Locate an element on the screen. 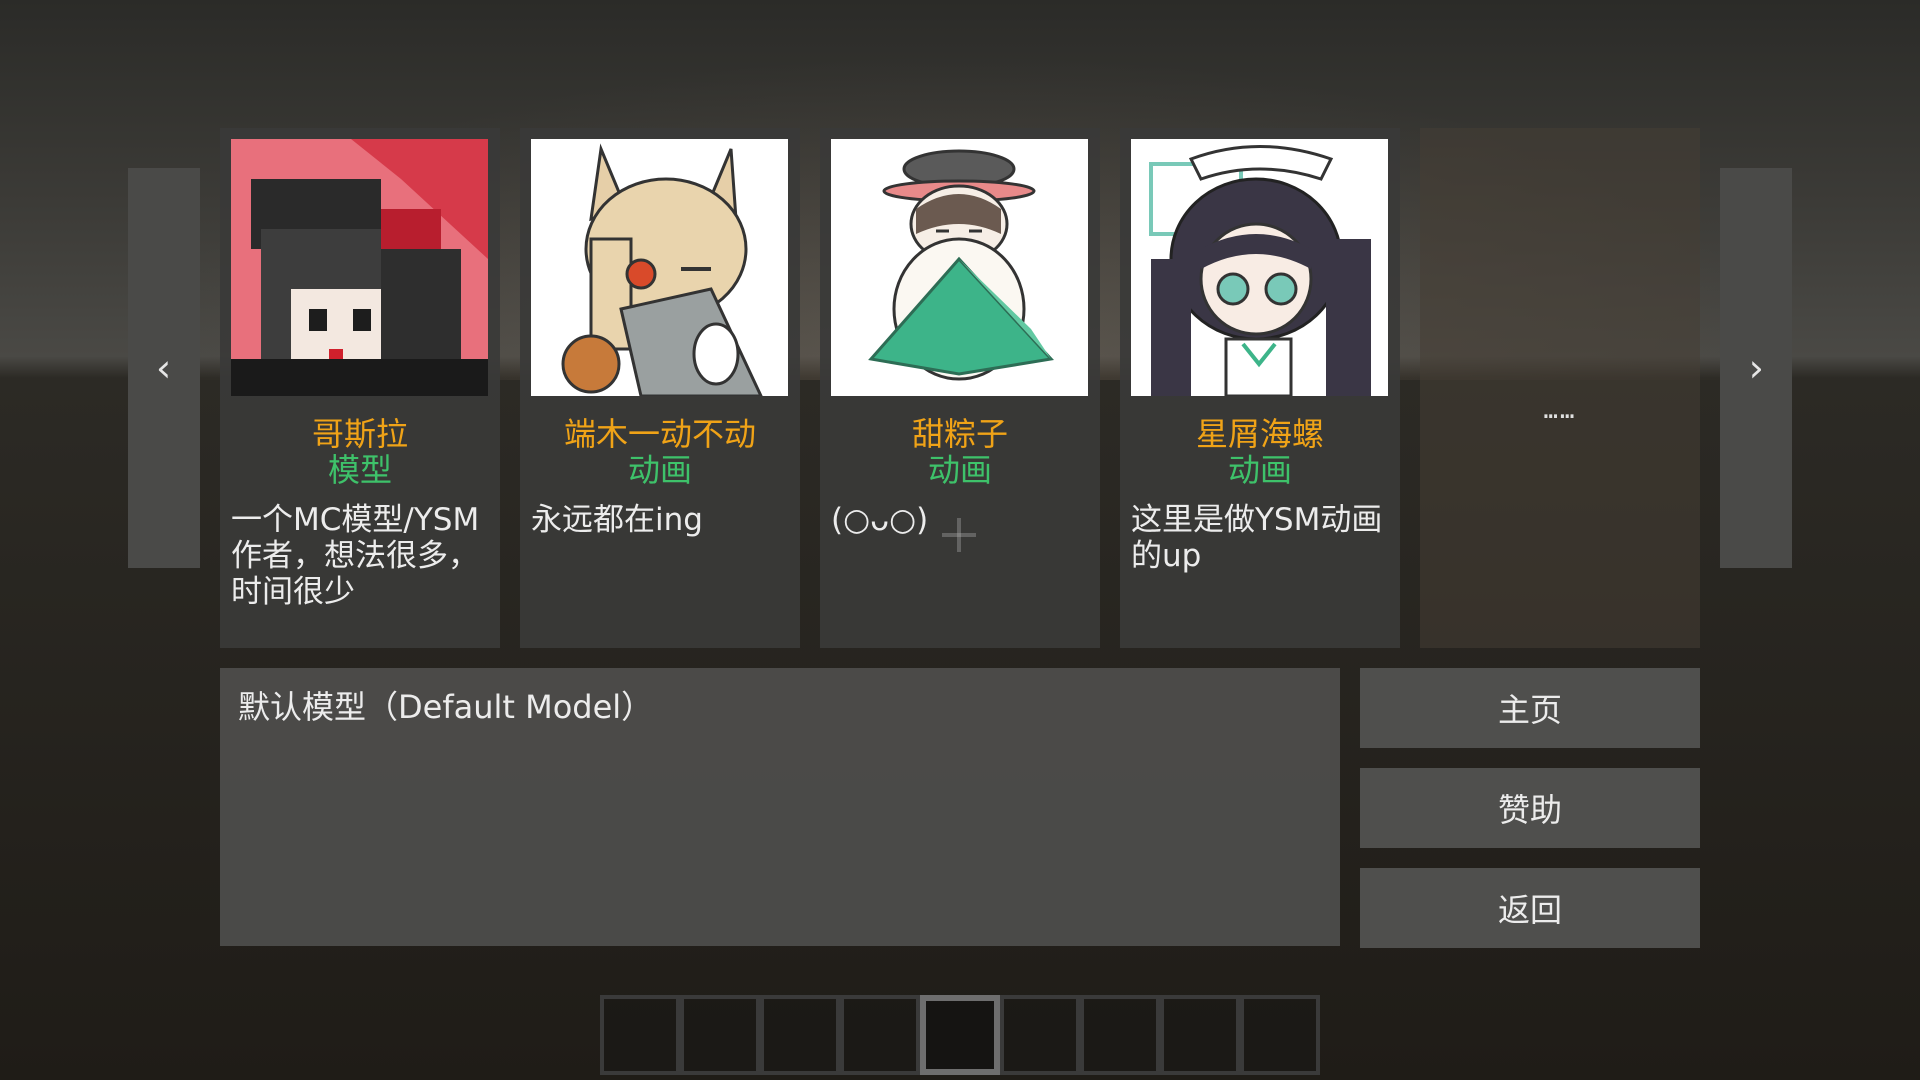 The width and height of the screenshot is (1920, 1080). model-name-label: 默认模型（Default Model） is located at coordinates (446, 707).